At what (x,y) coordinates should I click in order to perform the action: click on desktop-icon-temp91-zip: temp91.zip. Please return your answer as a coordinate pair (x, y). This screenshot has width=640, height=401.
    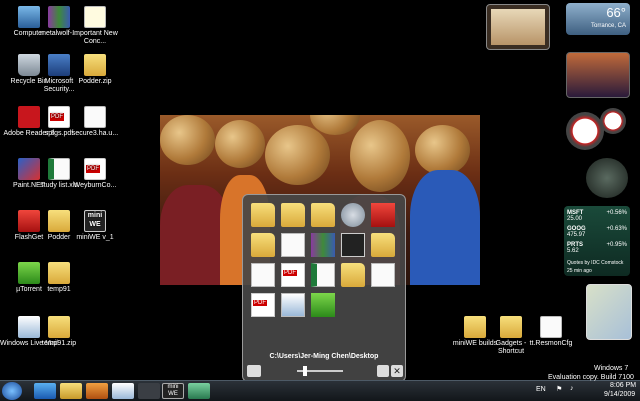
    Looking at the image, I should click on (59, 332).